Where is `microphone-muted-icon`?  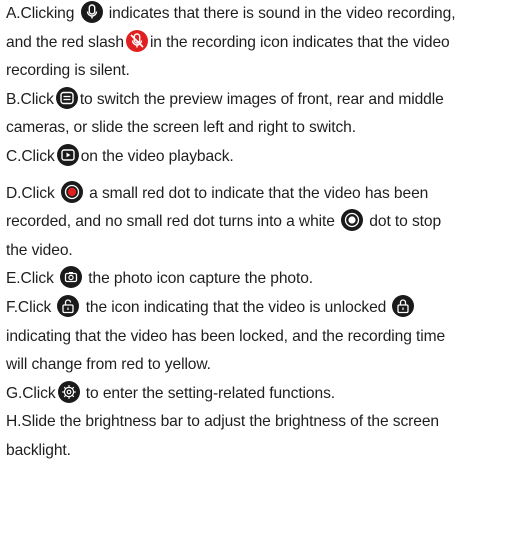
microphone-muted-icon is located at coordinates (136, 40).